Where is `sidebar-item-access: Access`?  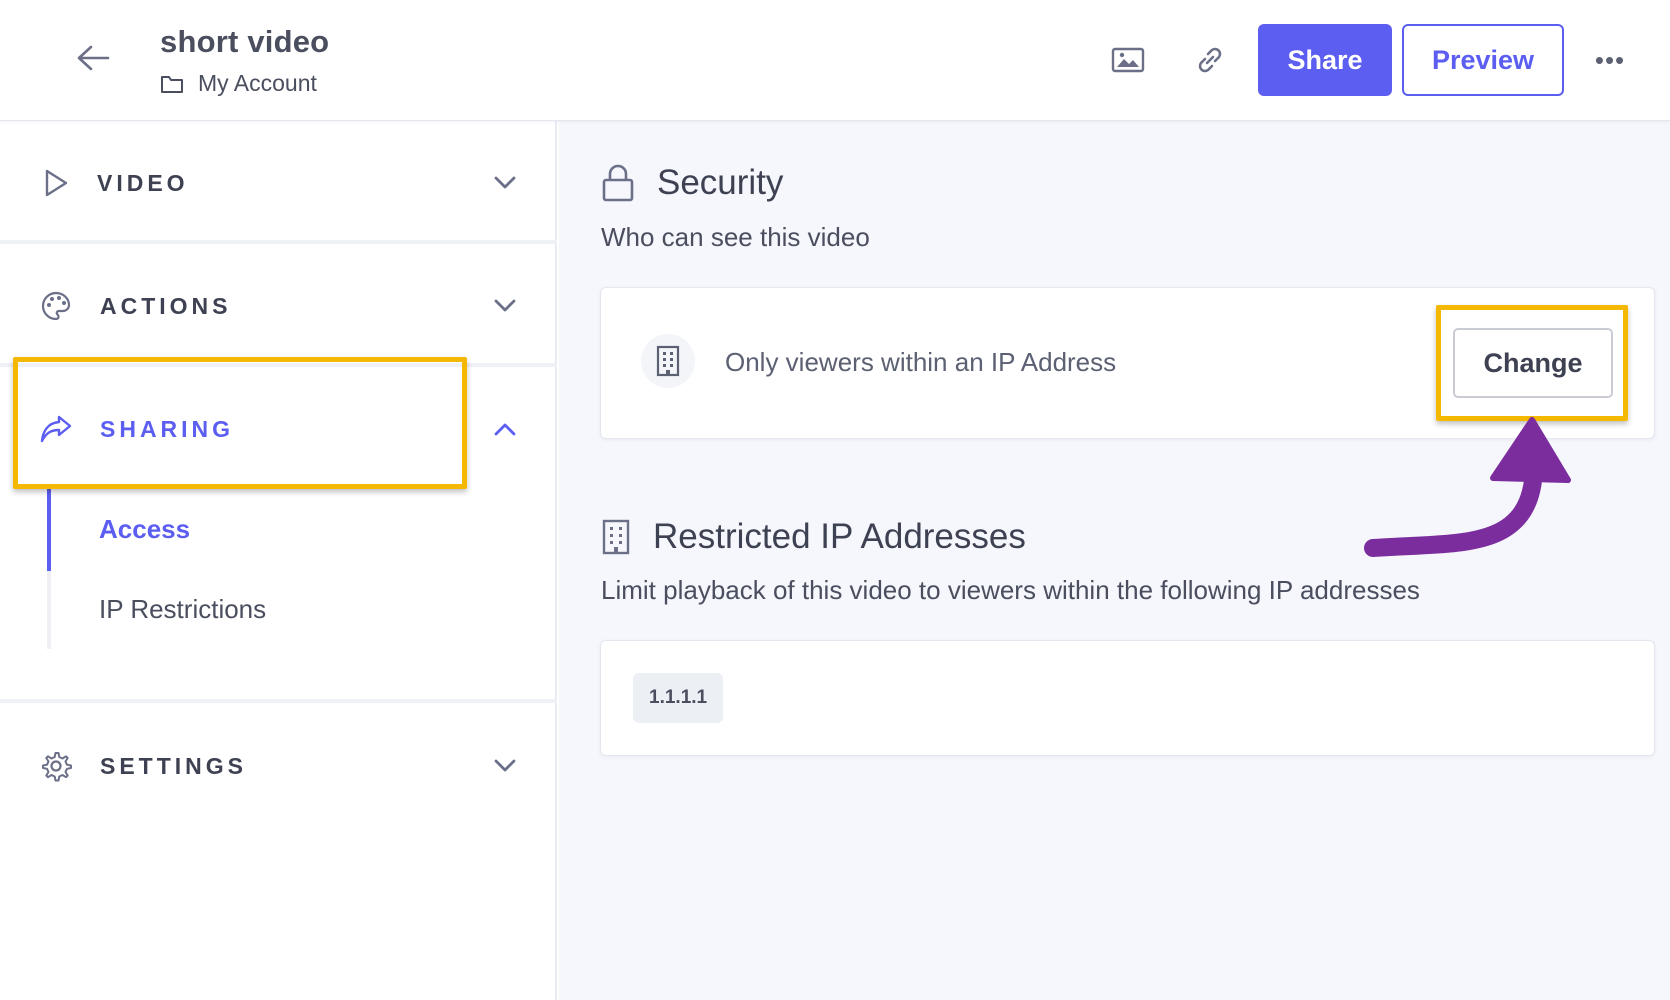 sidebar-item-access: Access is located at coordinates (144, 529).